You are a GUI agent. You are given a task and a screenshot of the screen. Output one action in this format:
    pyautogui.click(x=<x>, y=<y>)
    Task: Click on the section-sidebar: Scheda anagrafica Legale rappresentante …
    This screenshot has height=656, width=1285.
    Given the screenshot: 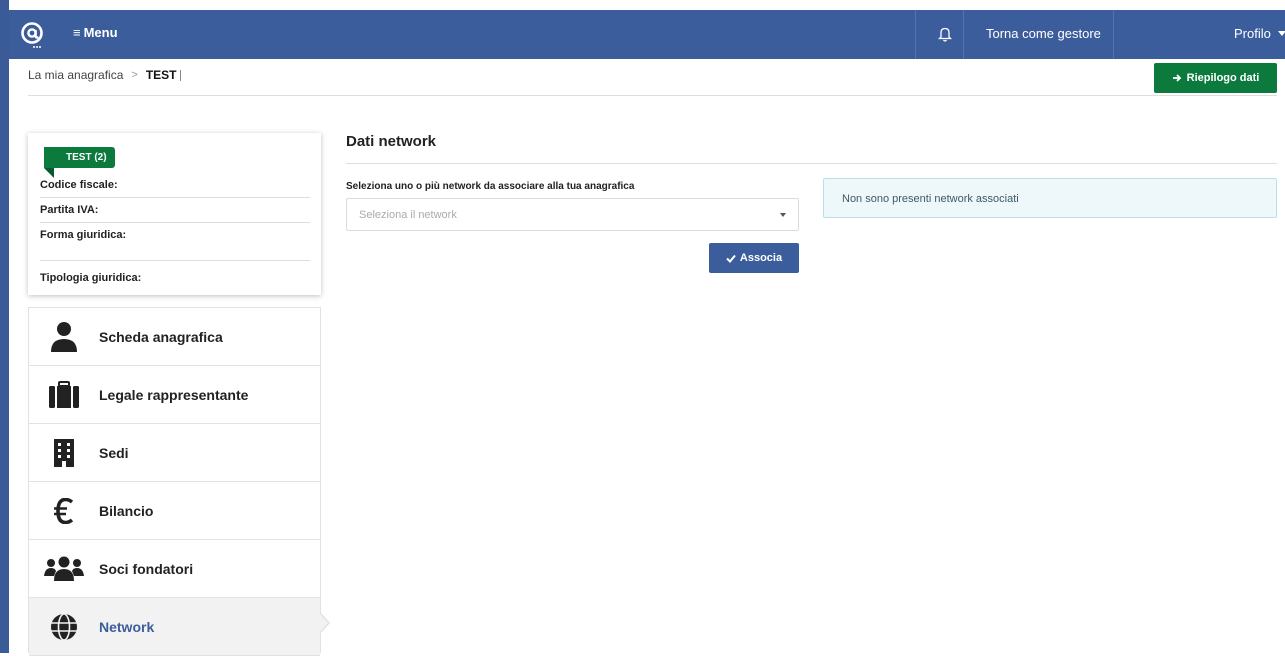 What is the action you would take?
    pyautogui.click(x=174, y=481)
    